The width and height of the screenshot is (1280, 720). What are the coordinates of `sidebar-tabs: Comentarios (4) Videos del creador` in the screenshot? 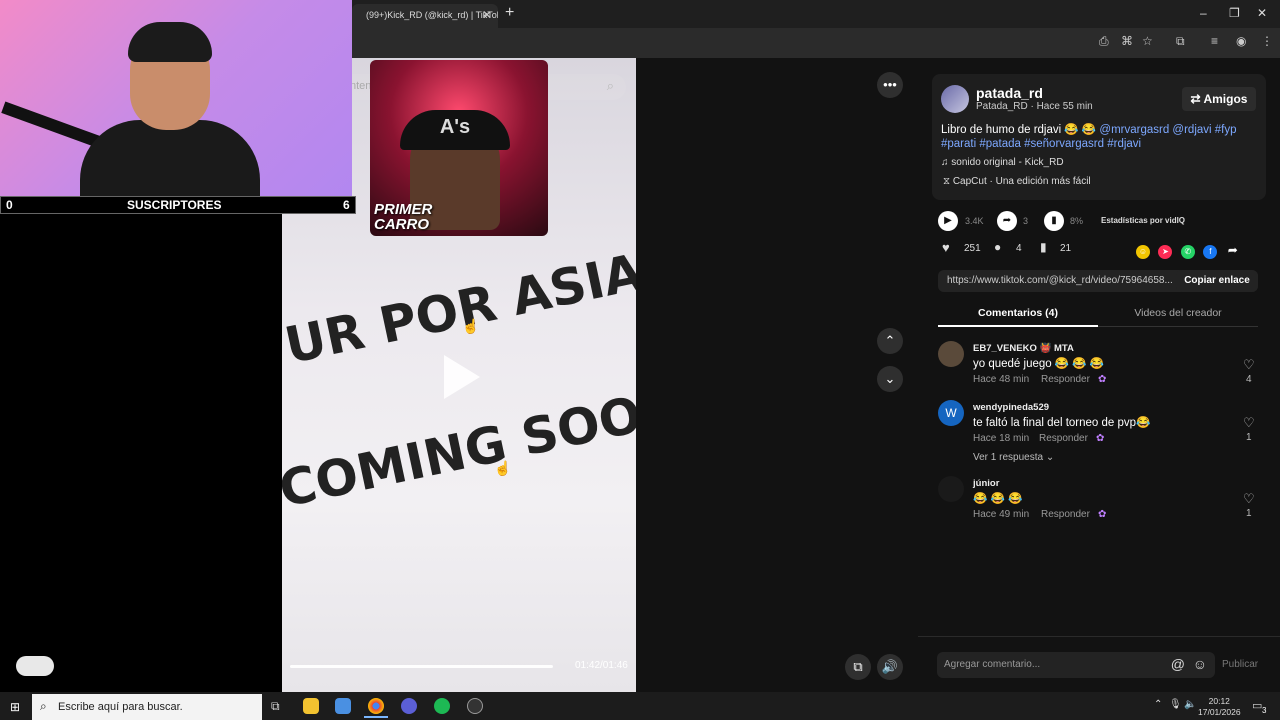 It's located at (1098, 315).